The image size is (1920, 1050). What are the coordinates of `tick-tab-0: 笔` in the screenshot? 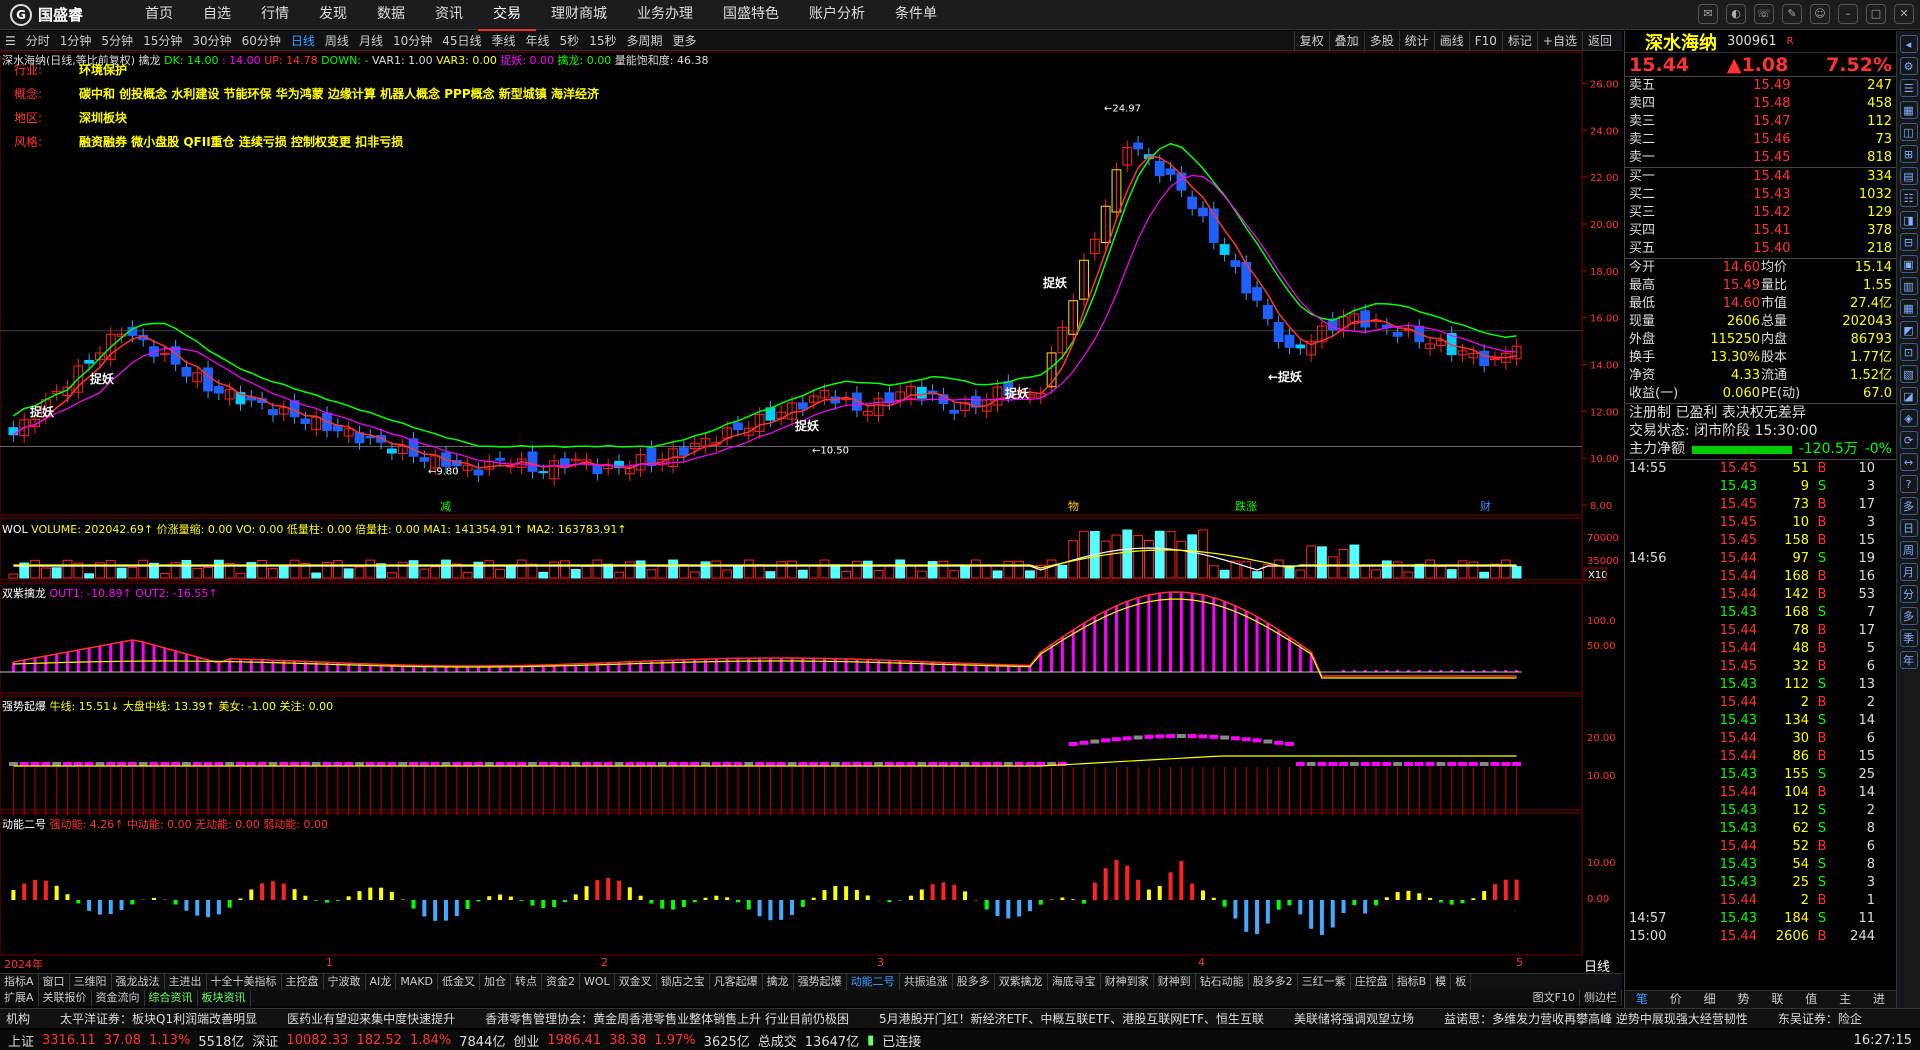 It's located at (1642, 999).